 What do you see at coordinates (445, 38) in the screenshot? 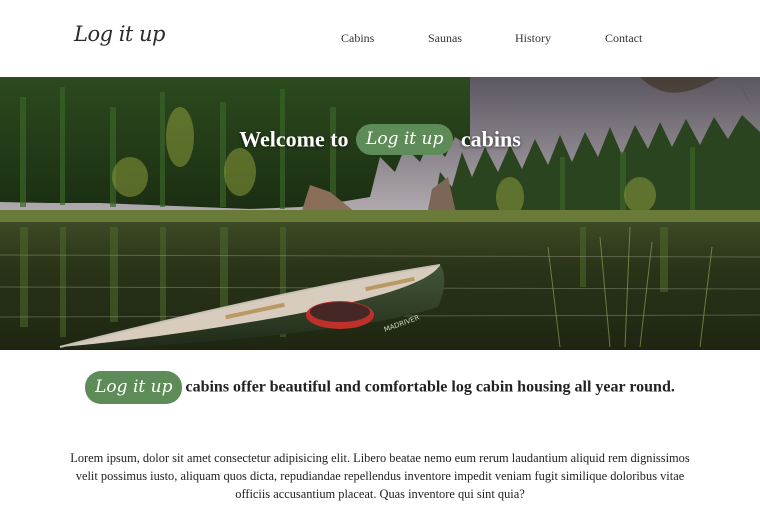
I see `nav-link-saunas: Saunas` at bounding box center [445, 38].